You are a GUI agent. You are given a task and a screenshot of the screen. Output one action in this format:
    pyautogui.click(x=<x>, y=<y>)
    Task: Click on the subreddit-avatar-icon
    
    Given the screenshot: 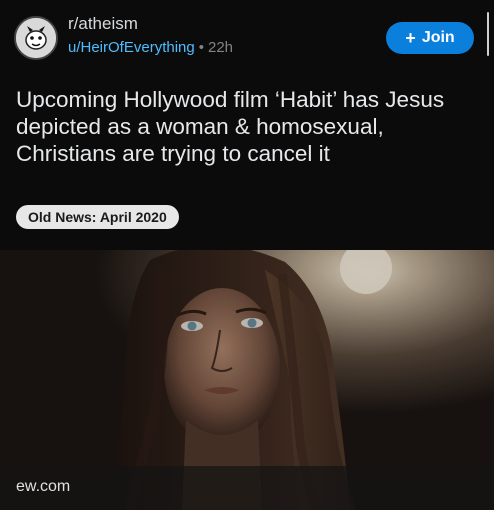 What is the action you would take?
    pyautogui.click(x=36, y=38)
    